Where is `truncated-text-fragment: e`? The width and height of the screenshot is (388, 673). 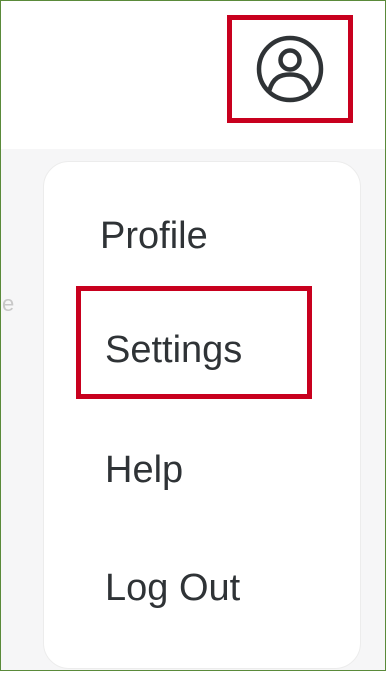 truncated-text-fragment: e is located at coordinates (8, 303).